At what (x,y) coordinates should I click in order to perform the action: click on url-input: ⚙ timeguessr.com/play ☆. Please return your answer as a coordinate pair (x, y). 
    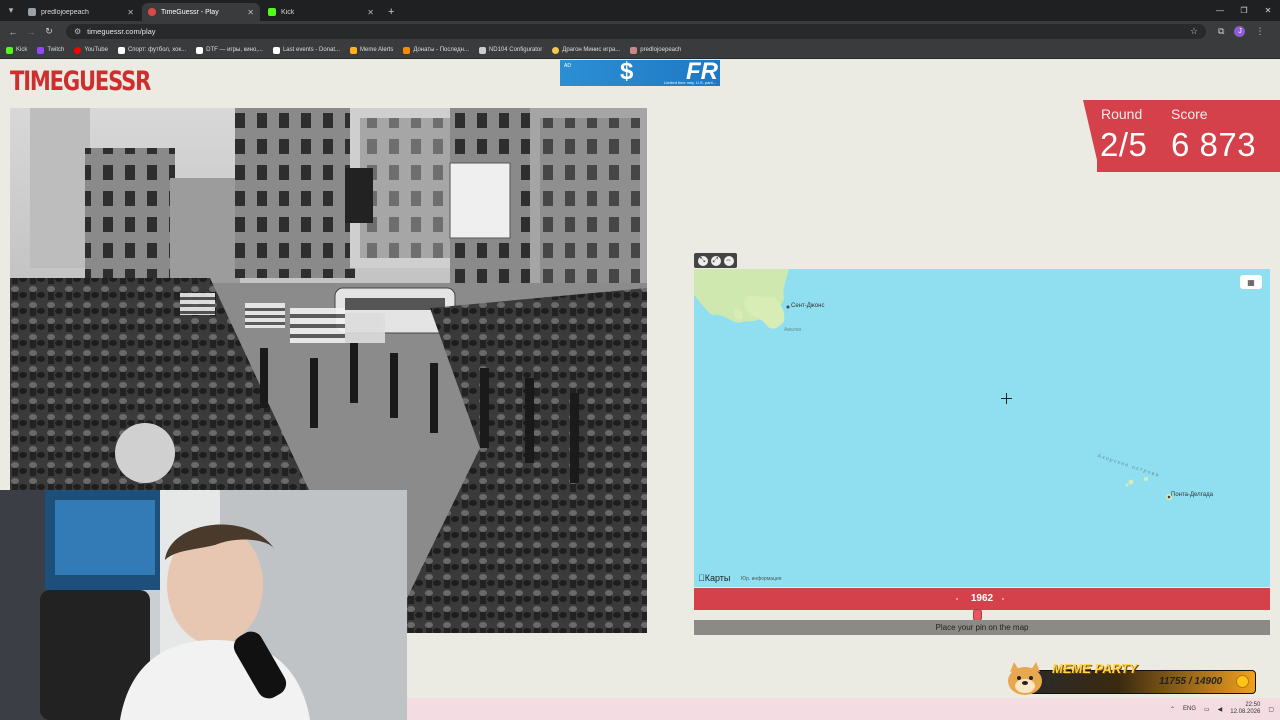
    Looking at the image, I should click on (636, 31).